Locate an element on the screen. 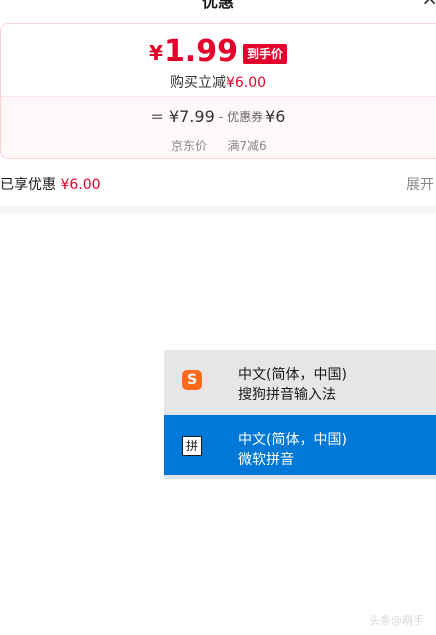  pinyin-icon-box: 拼 is located at coordinates (193, 446).